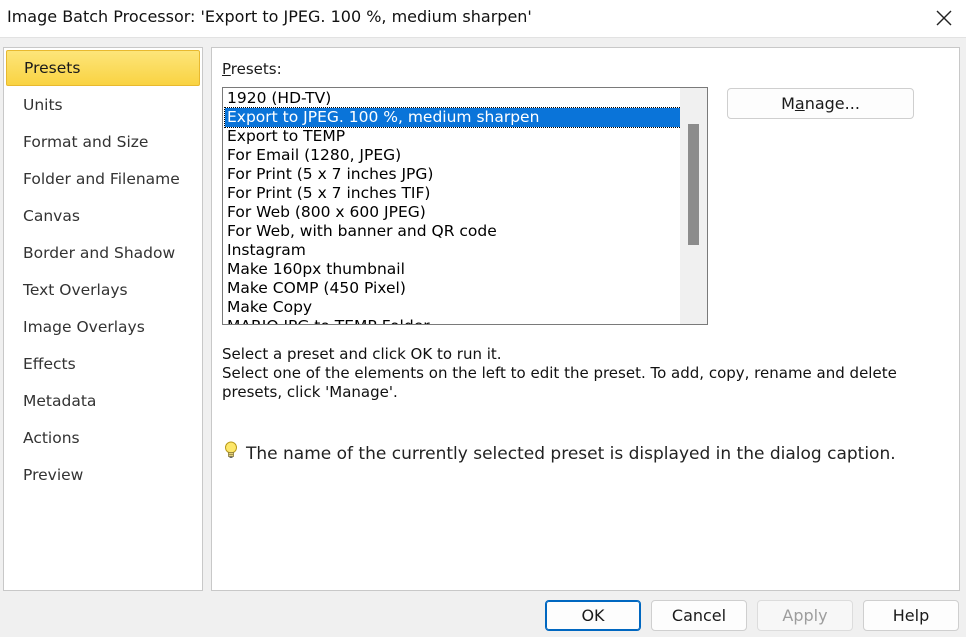 Image resolution: width=966 pixels, height=637 pixels. I want to click on list-item: MARIO JPG to TEMP Folder, so click(453, 320).